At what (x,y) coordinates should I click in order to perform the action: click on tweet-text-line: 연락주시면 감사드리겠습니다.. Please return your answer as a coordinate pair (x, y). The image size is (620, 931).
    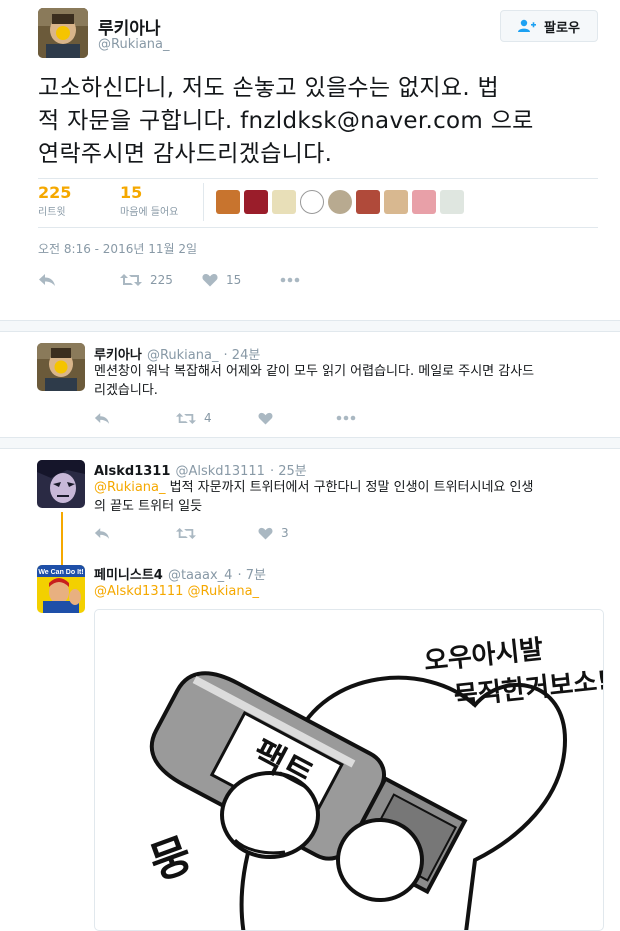
    Looking at the image, I should click on (185, 154).